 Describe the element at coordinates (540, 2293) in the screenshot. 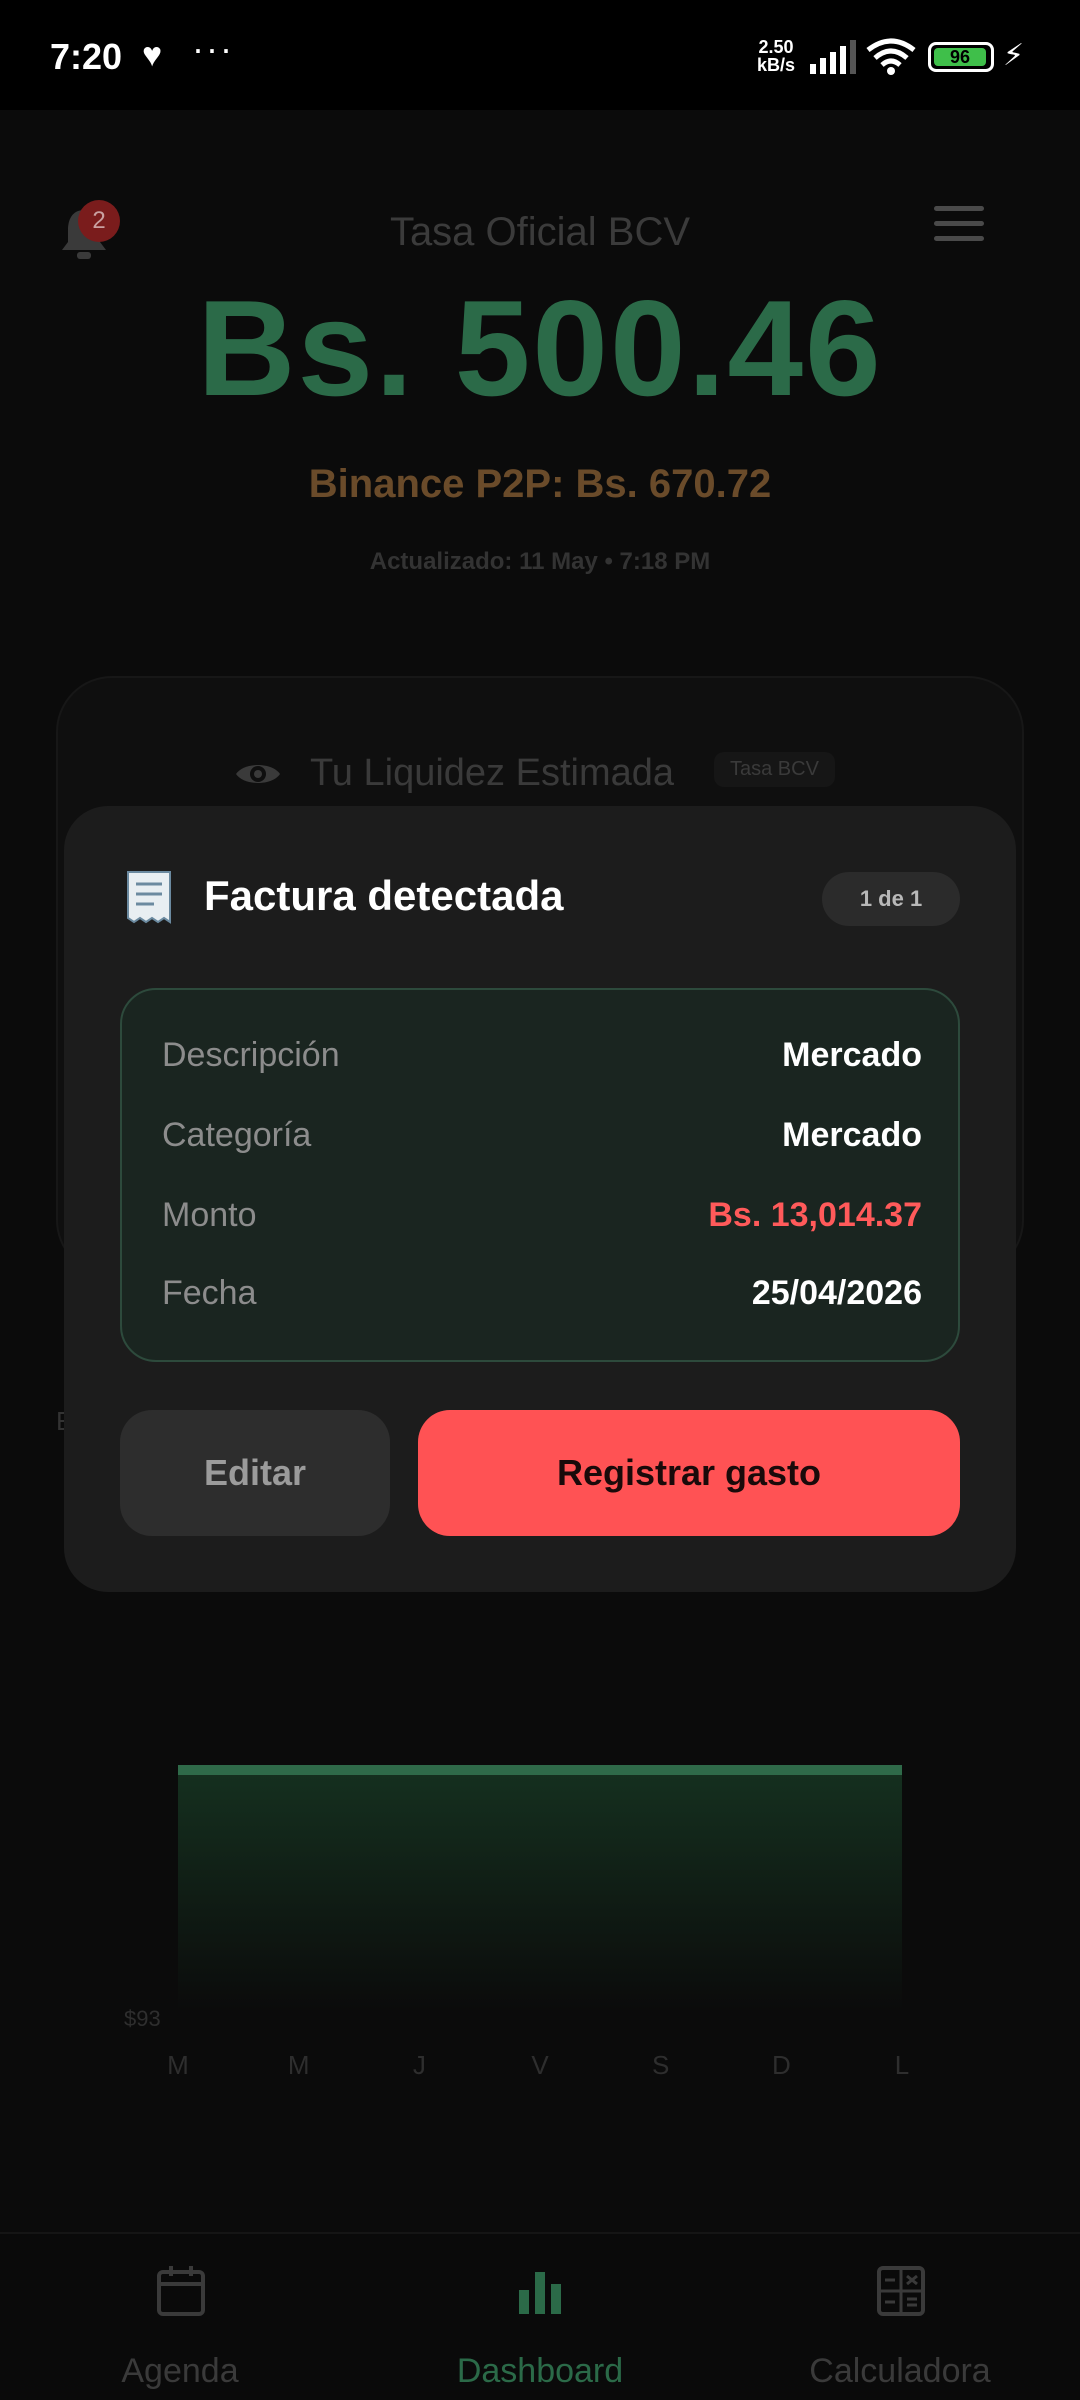

I see `bar-chart-icon` at that location.